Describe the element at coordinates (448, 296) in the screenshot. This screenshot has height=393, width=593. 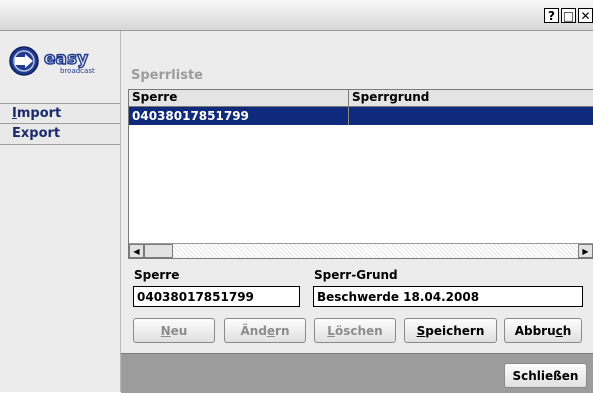
I see `sperr-grund-input` at that location.